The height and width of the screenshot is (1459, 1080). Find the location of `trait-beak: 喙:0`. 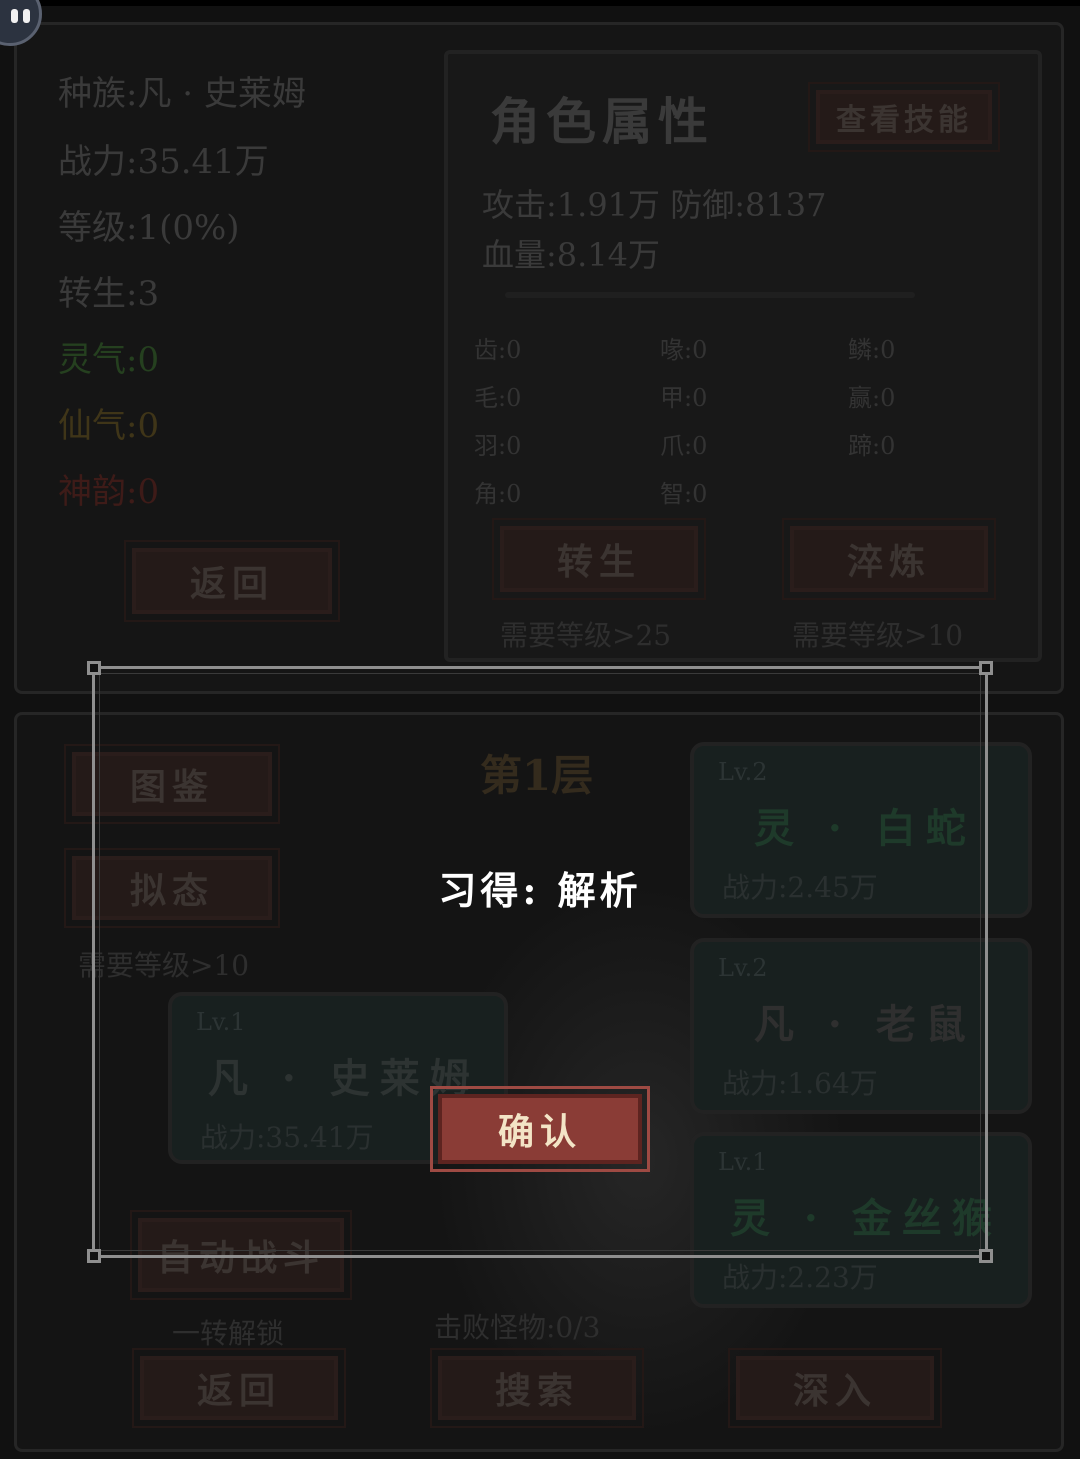

trait-beak: 喙:0 is located at coordinates (684, 350).